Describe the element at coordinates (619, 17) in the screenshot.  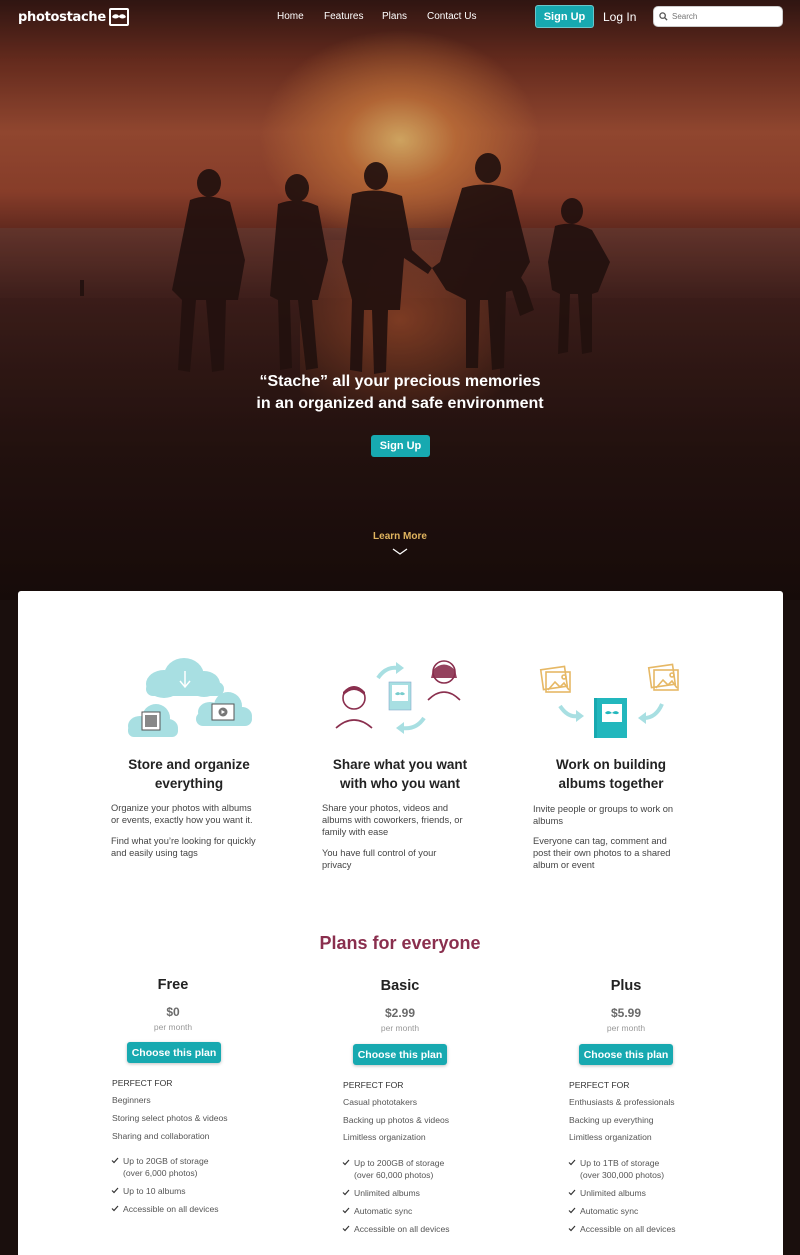
I see `nav-login-link: Log In` at that location.